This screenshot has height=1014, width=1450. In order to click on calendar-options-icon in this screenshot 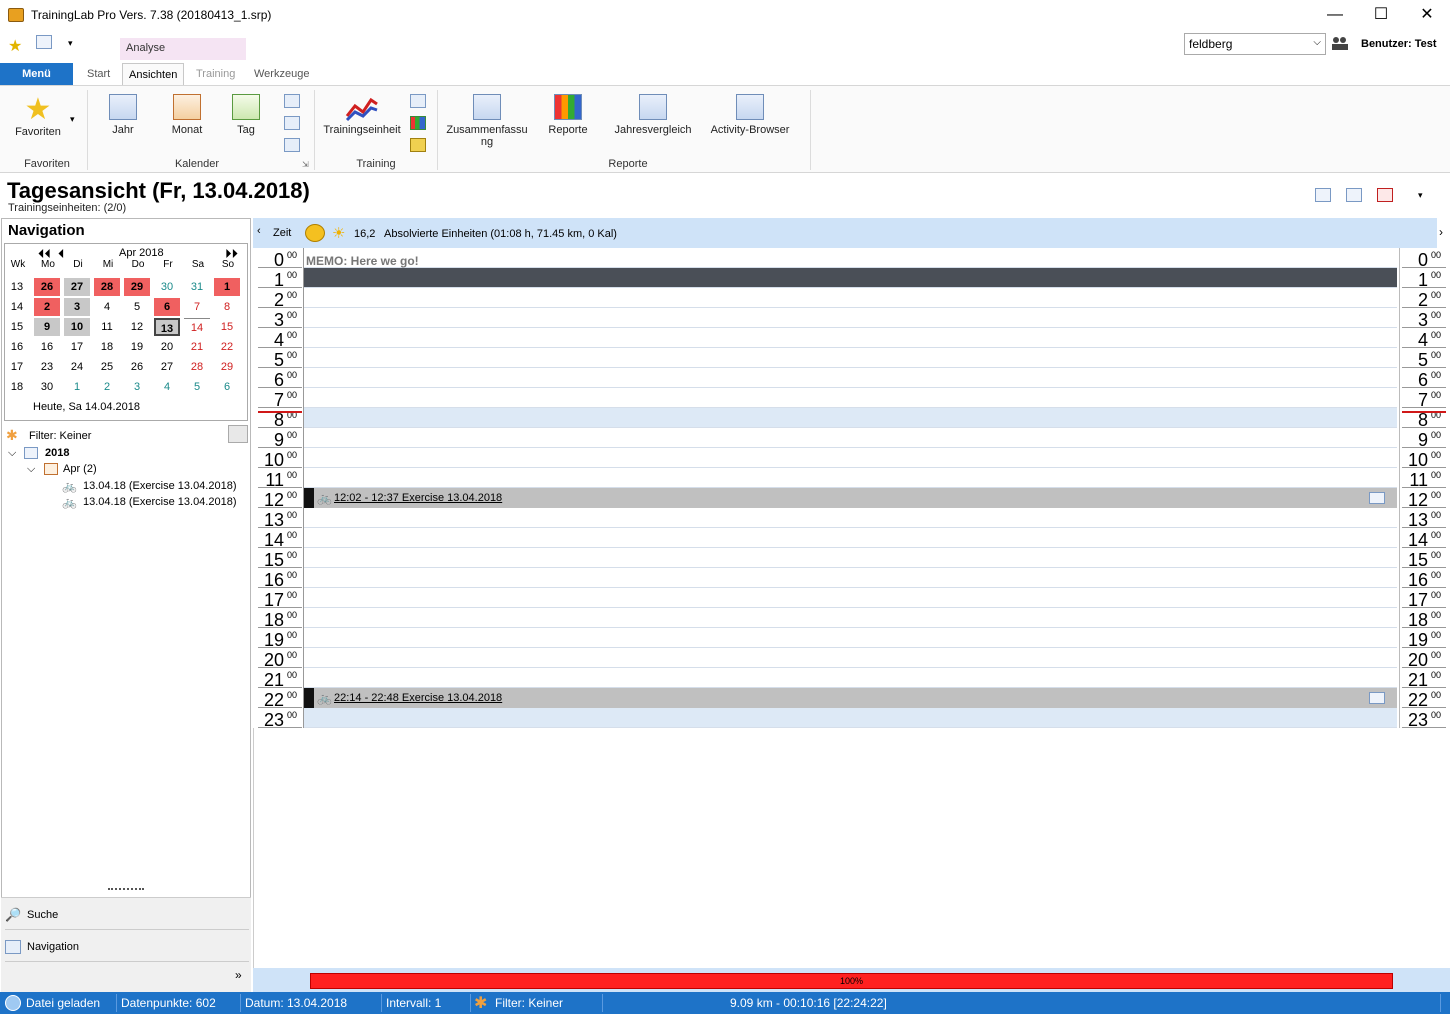, I will do `click(1385, 195)`.